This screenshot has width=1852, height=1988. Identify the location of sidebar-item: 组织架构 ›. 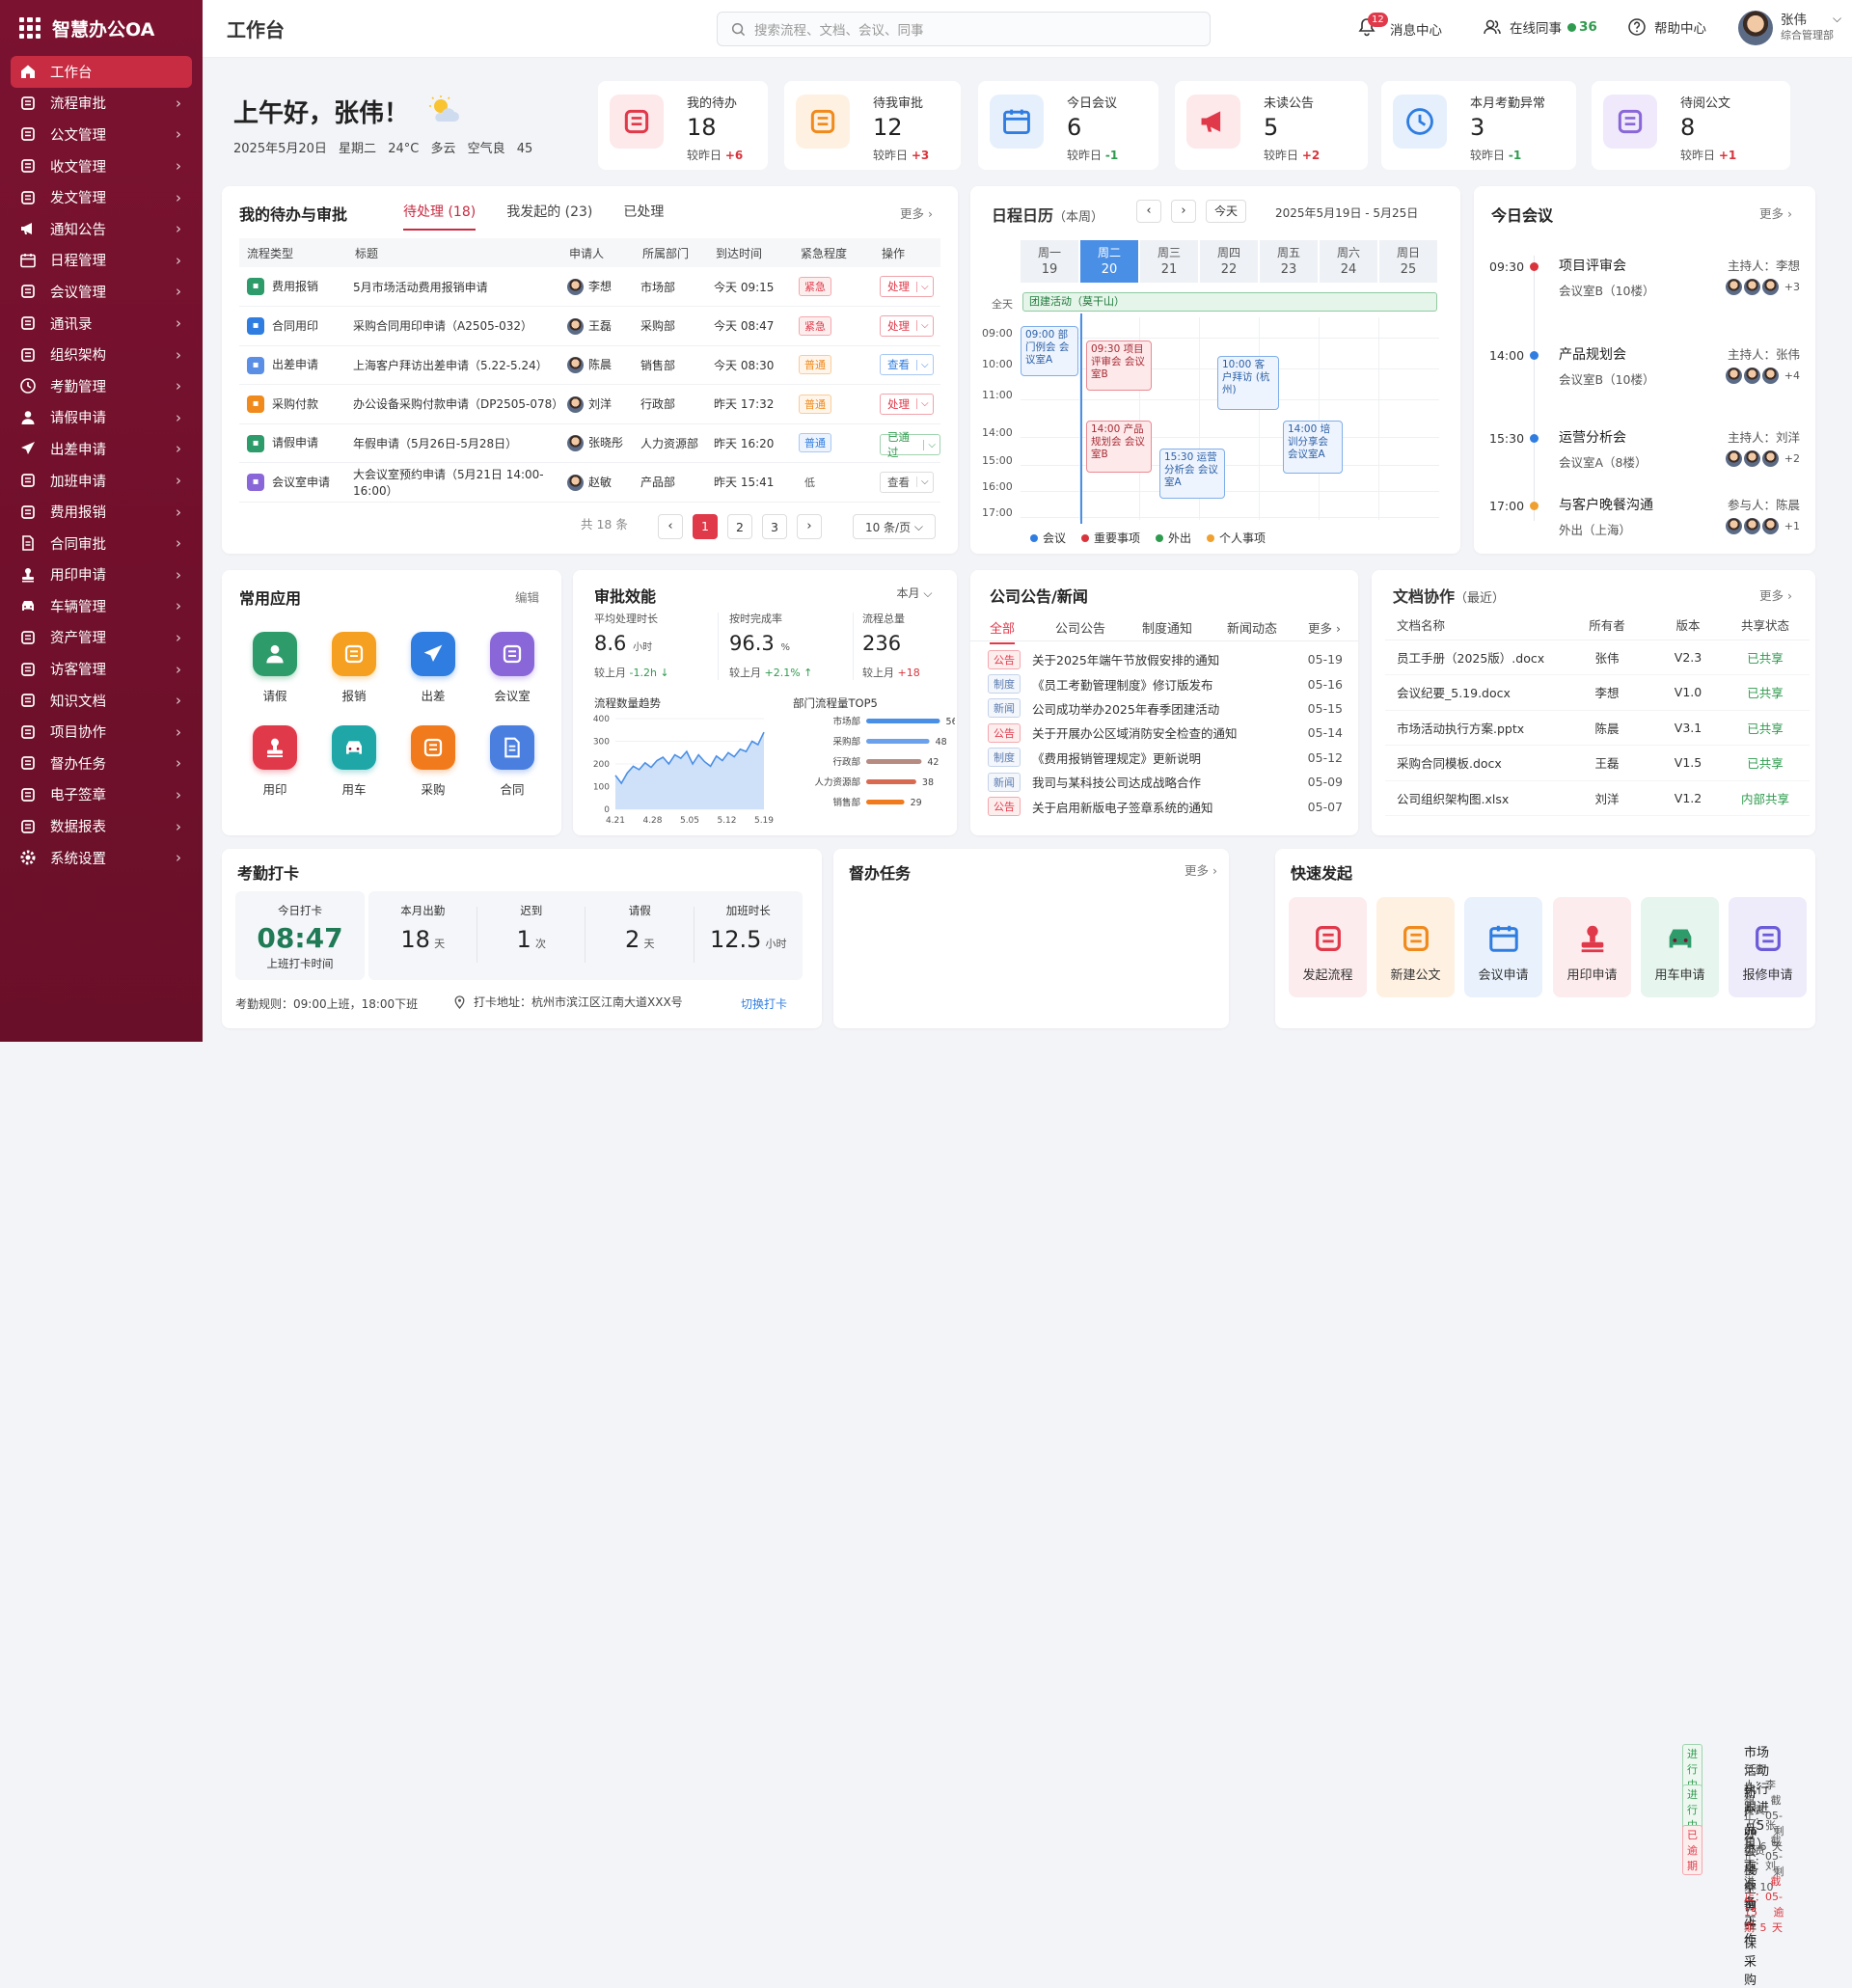
(102, 354).